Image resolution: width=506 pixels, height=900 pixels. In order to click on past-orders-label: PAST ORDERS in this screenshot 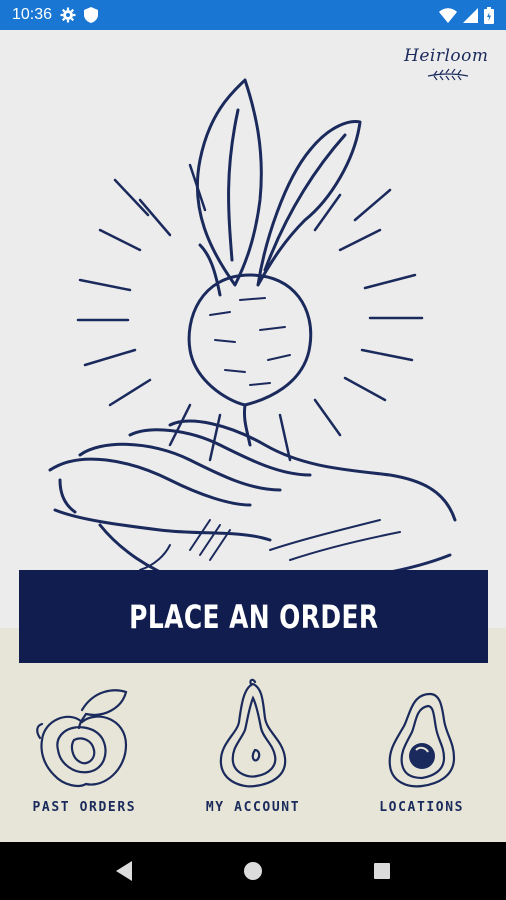, I will do `click(84, 807)`.